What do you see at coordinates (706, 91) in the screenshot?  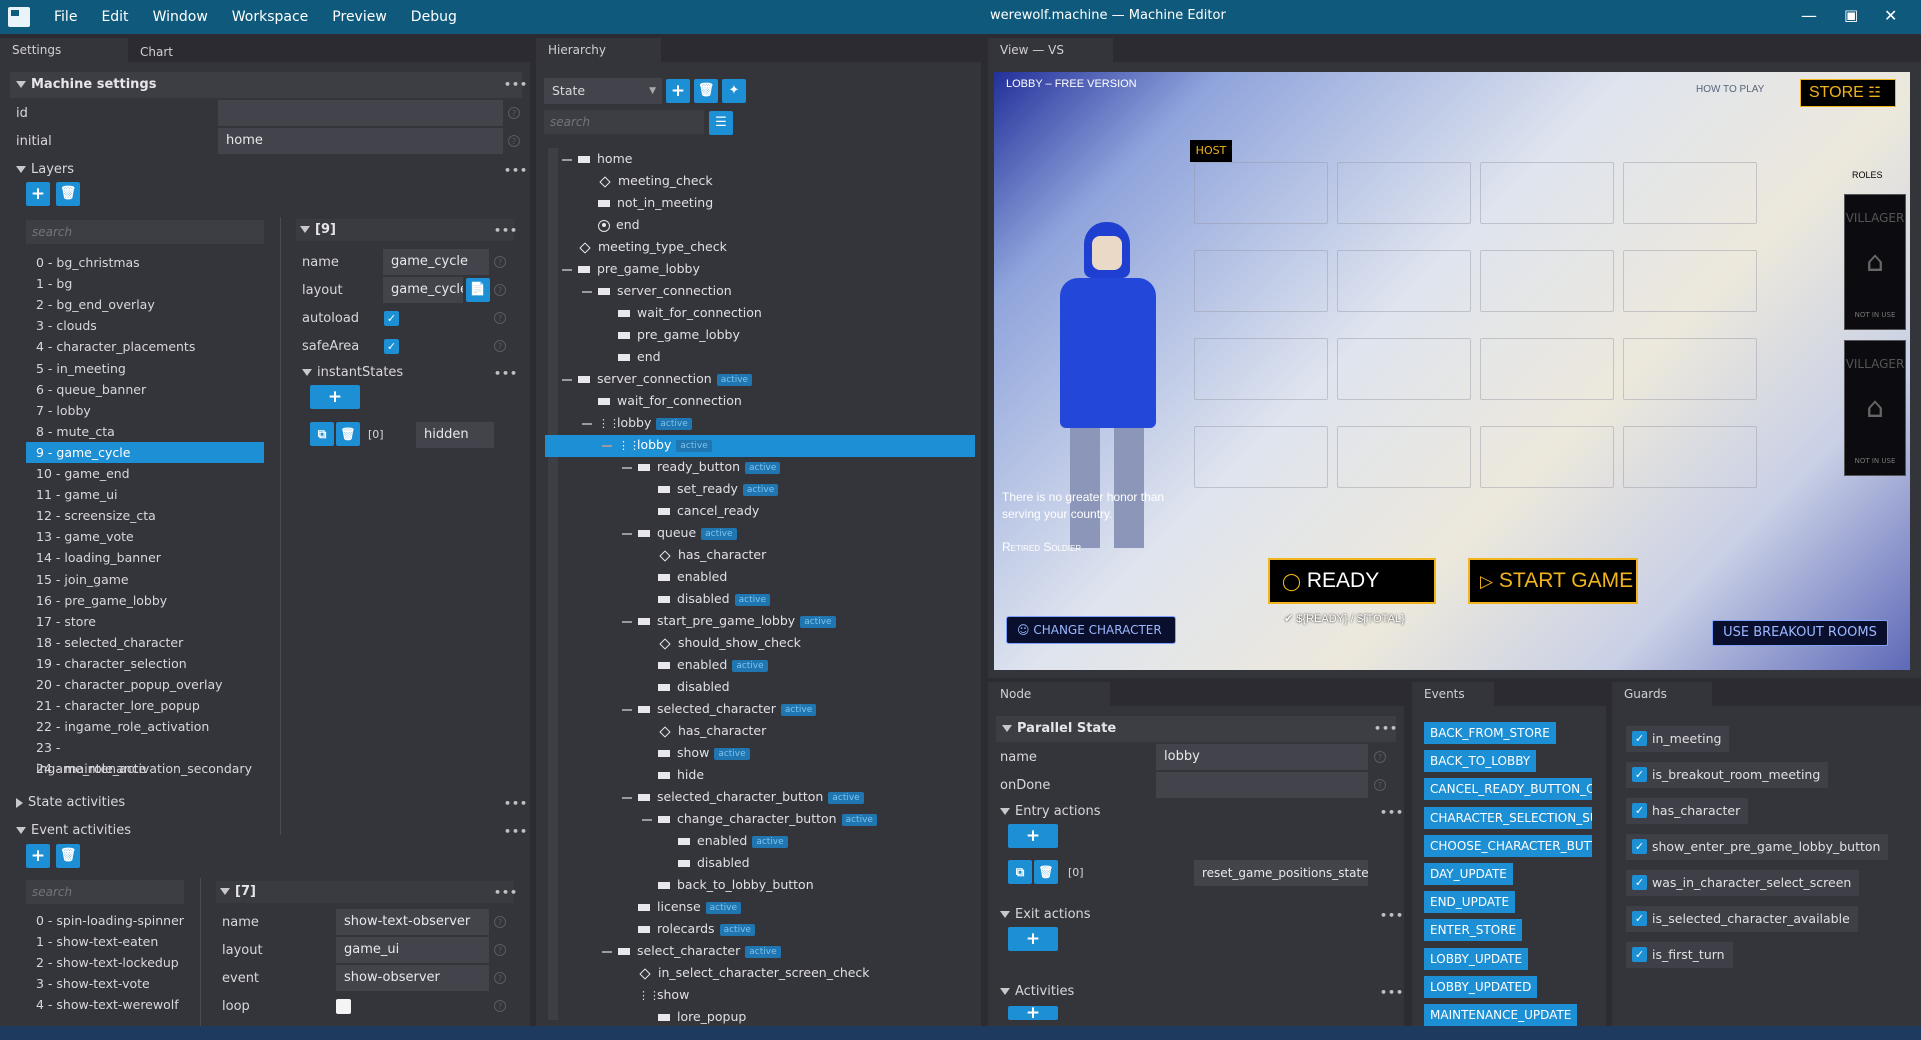 I see `delete-state-button: 🗑` at bounding box center [706, 91].